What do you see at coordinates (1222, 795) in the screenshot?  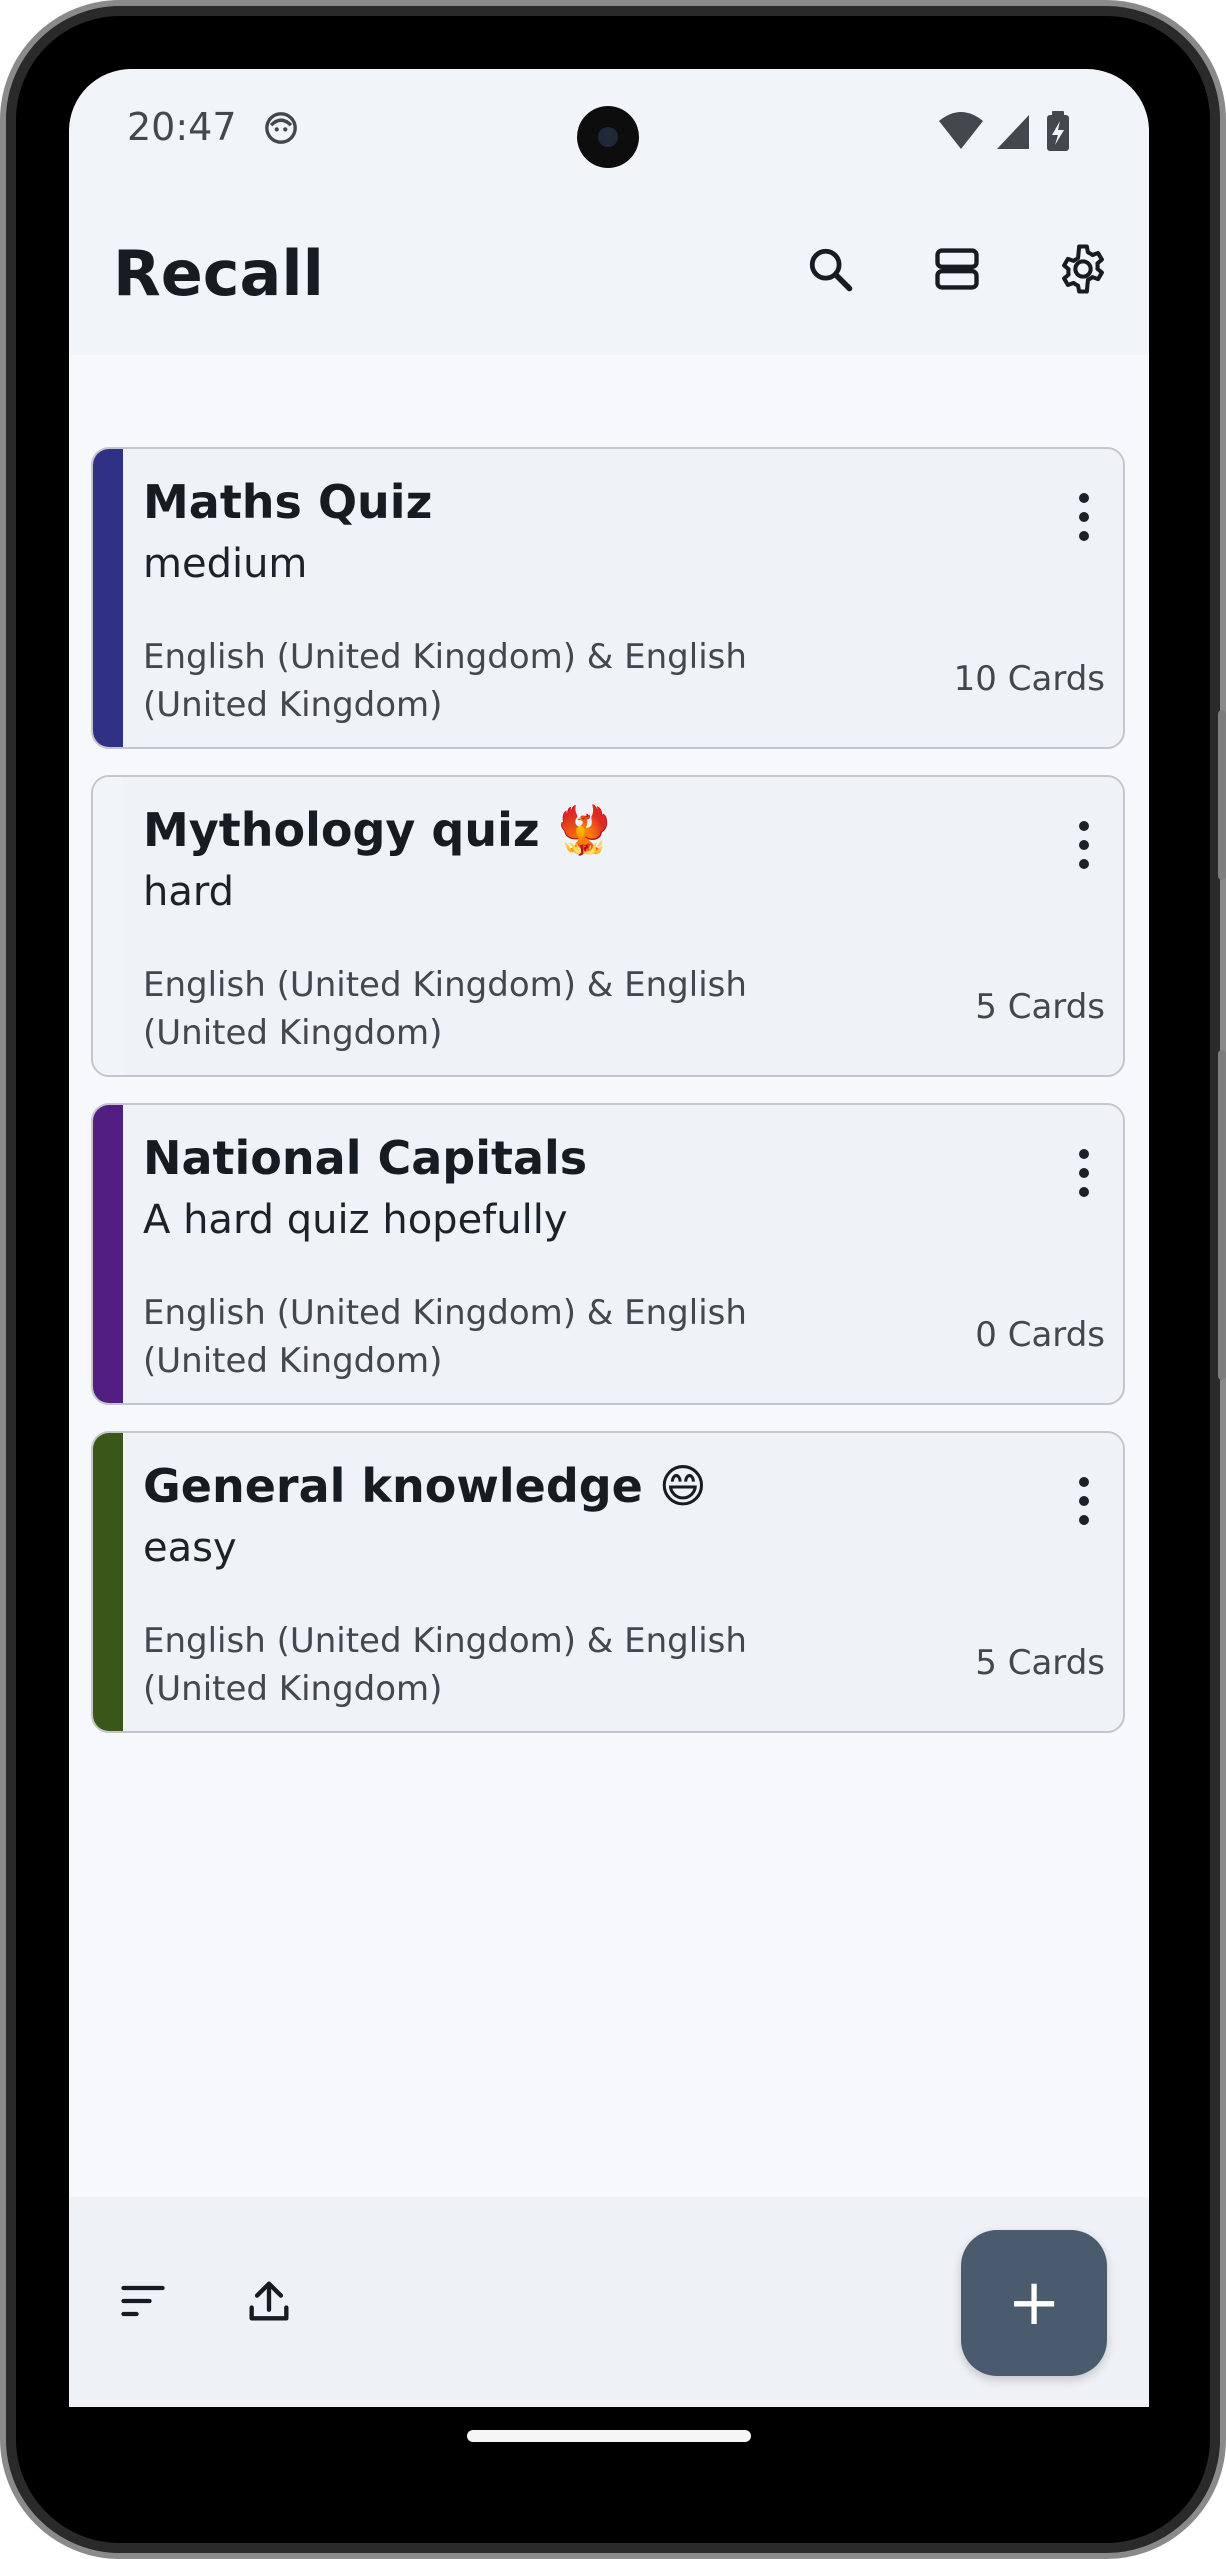 I see `power-button` at bounding box center [1222, 795].